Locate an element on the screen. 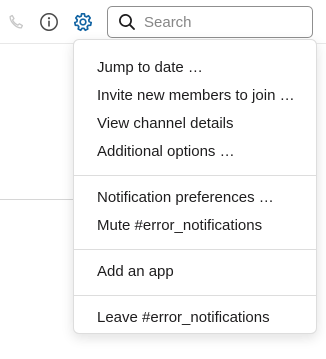  menu-group-apps: Add an app is located at coordinates (195, 272).